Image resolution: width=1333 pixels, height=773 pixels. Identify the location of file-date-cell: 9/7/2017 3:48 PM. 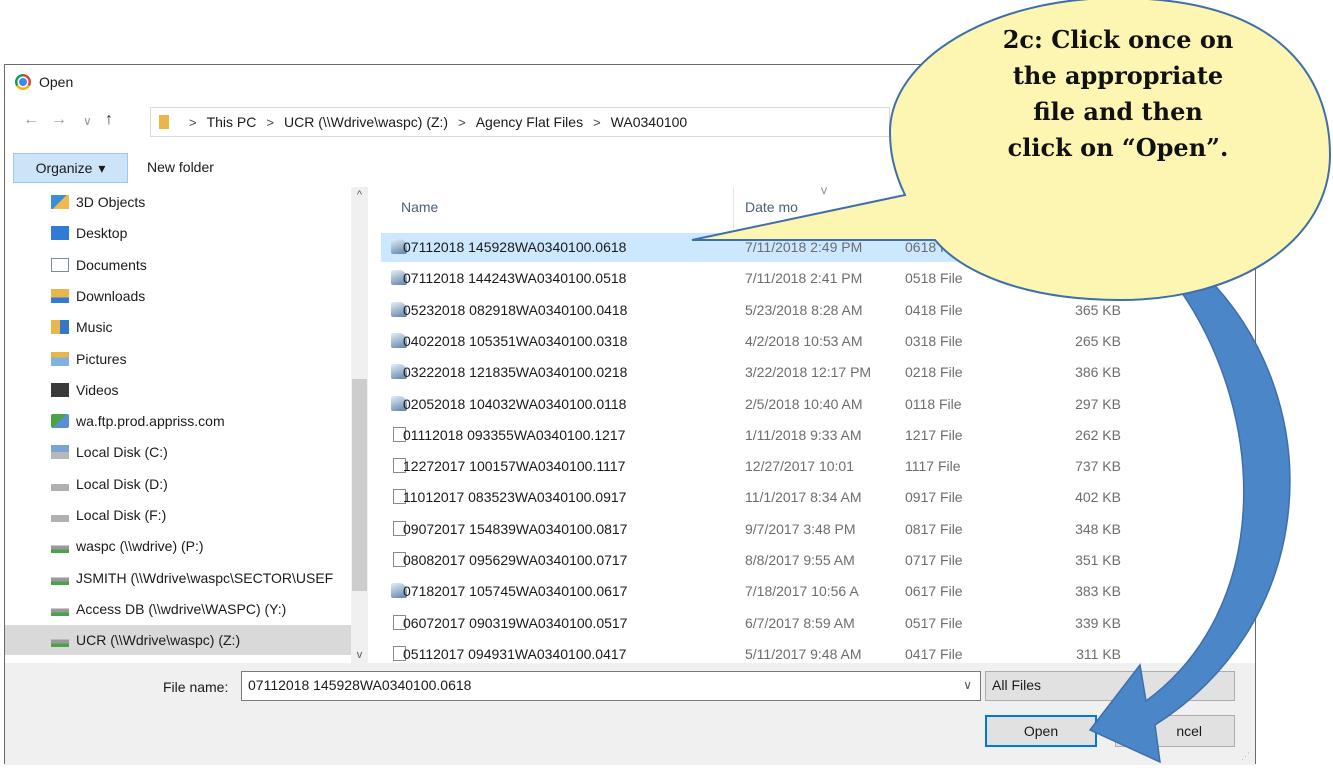
(800, 528).